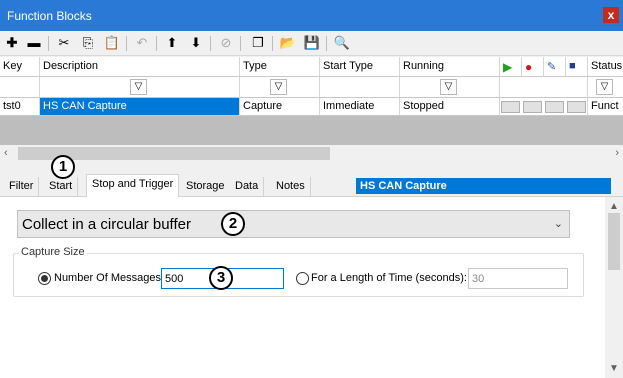  What do you see at coordinates (53, 252) in the screenshot?
I see `capture-size-label: Capture Size` at bounding box center [53, 252].